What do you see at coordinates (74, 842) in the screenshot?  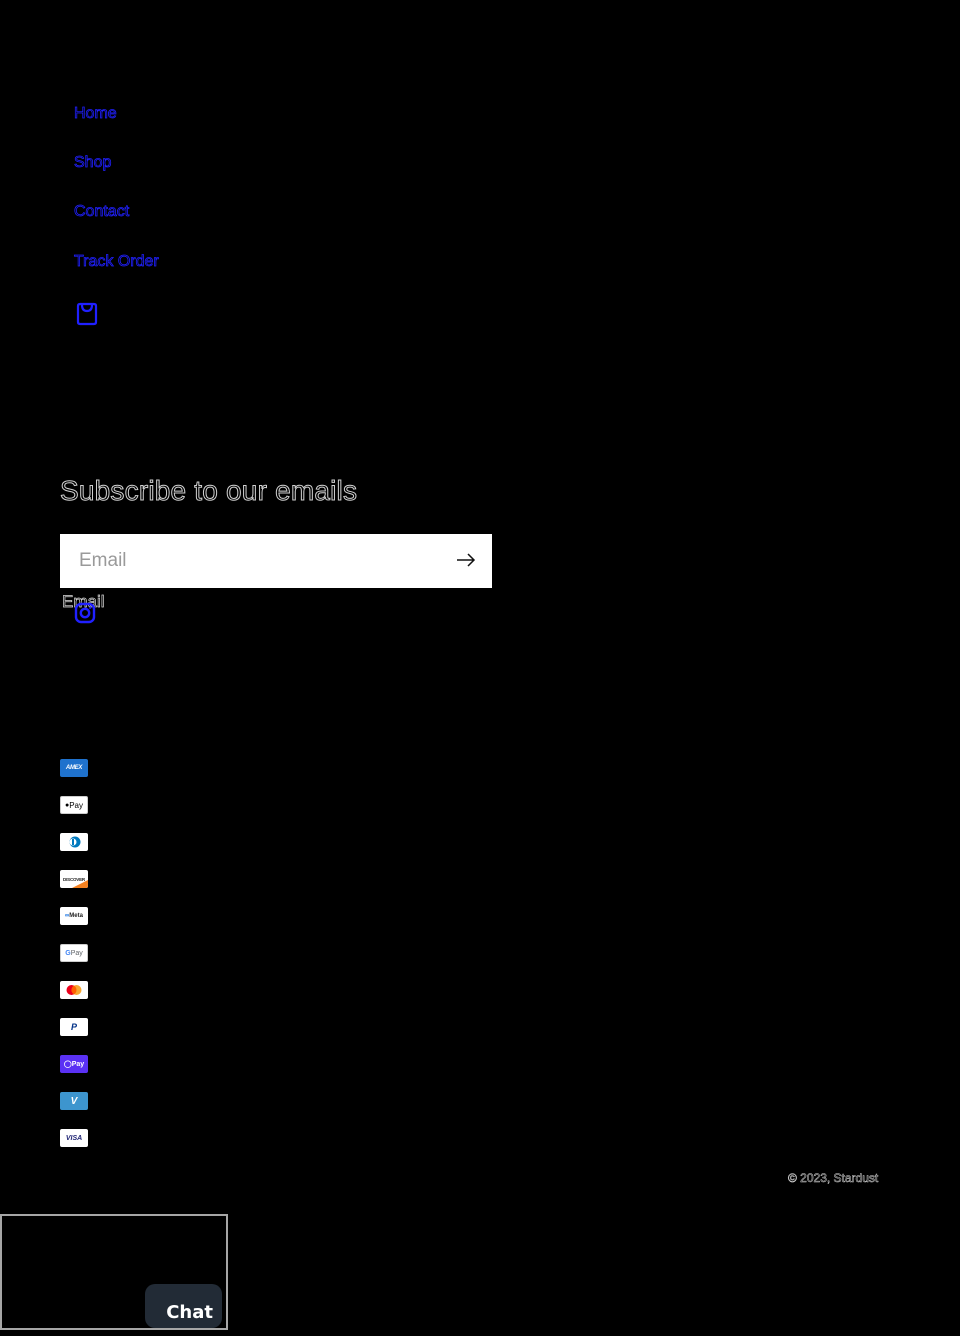 I see `diners-club-icon` at bounding box center [74, 842].